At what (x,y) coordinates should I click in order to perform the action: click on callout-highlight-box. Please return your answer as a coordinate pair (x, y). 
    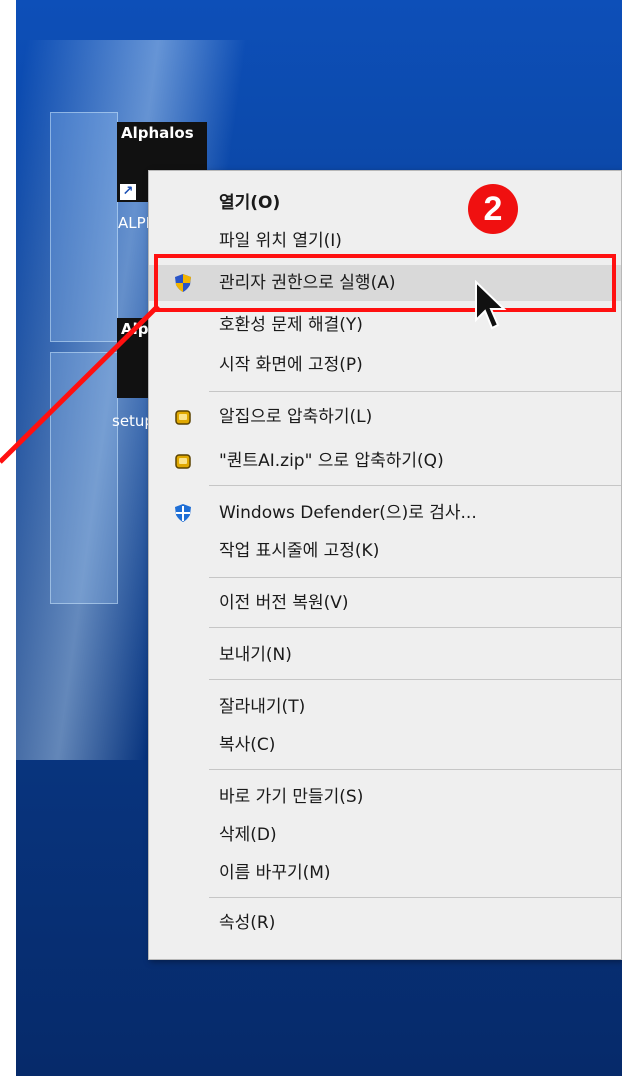
    Looking at the image, I should click on (385, 283).